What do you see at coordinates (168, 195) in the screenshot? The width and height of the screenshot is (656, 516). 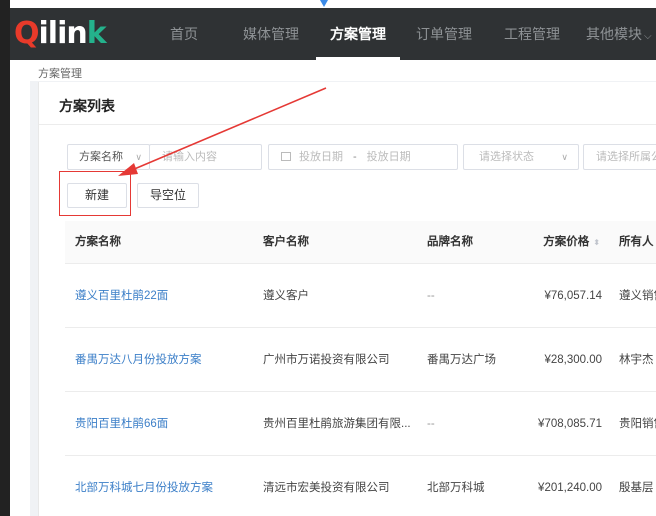 I see `export-vacancy-button: 导空位` at bounding box center [168, 195].